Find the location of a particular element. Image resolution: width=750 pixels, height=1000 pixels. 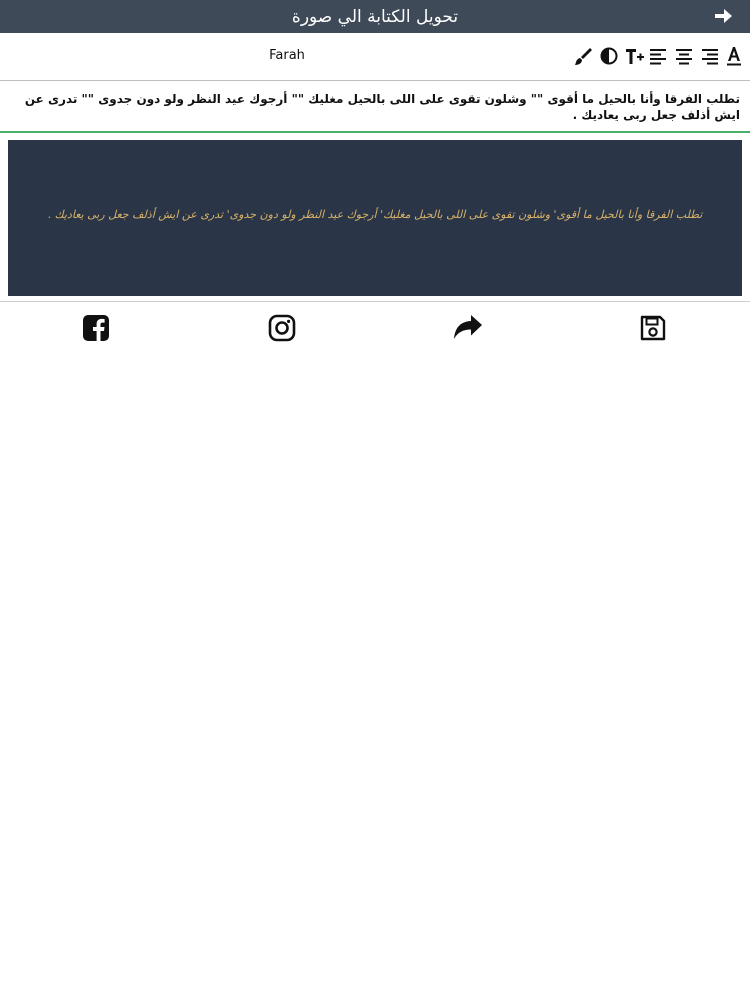

align-center-icon is located at coordinates (684, 56).